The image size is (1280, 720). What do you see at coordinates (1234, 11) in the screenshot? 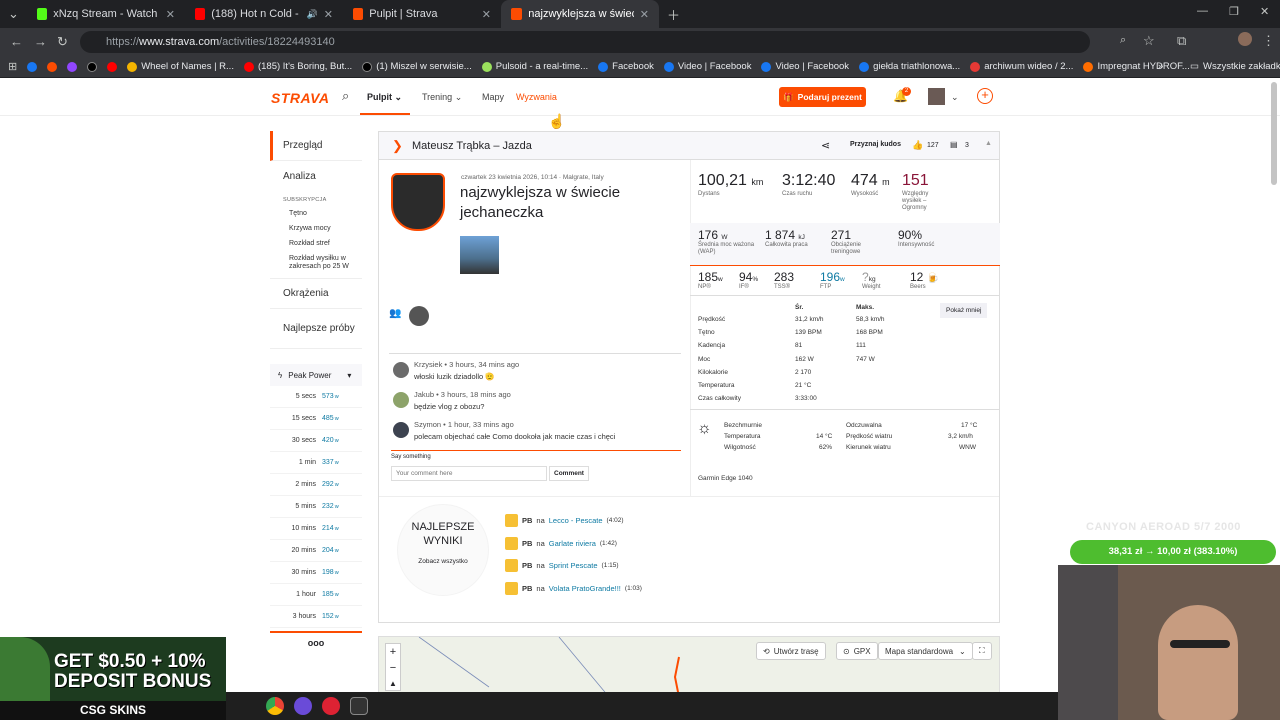
I see `maximize-icon: ❐` at bounding box center [1234, 11].